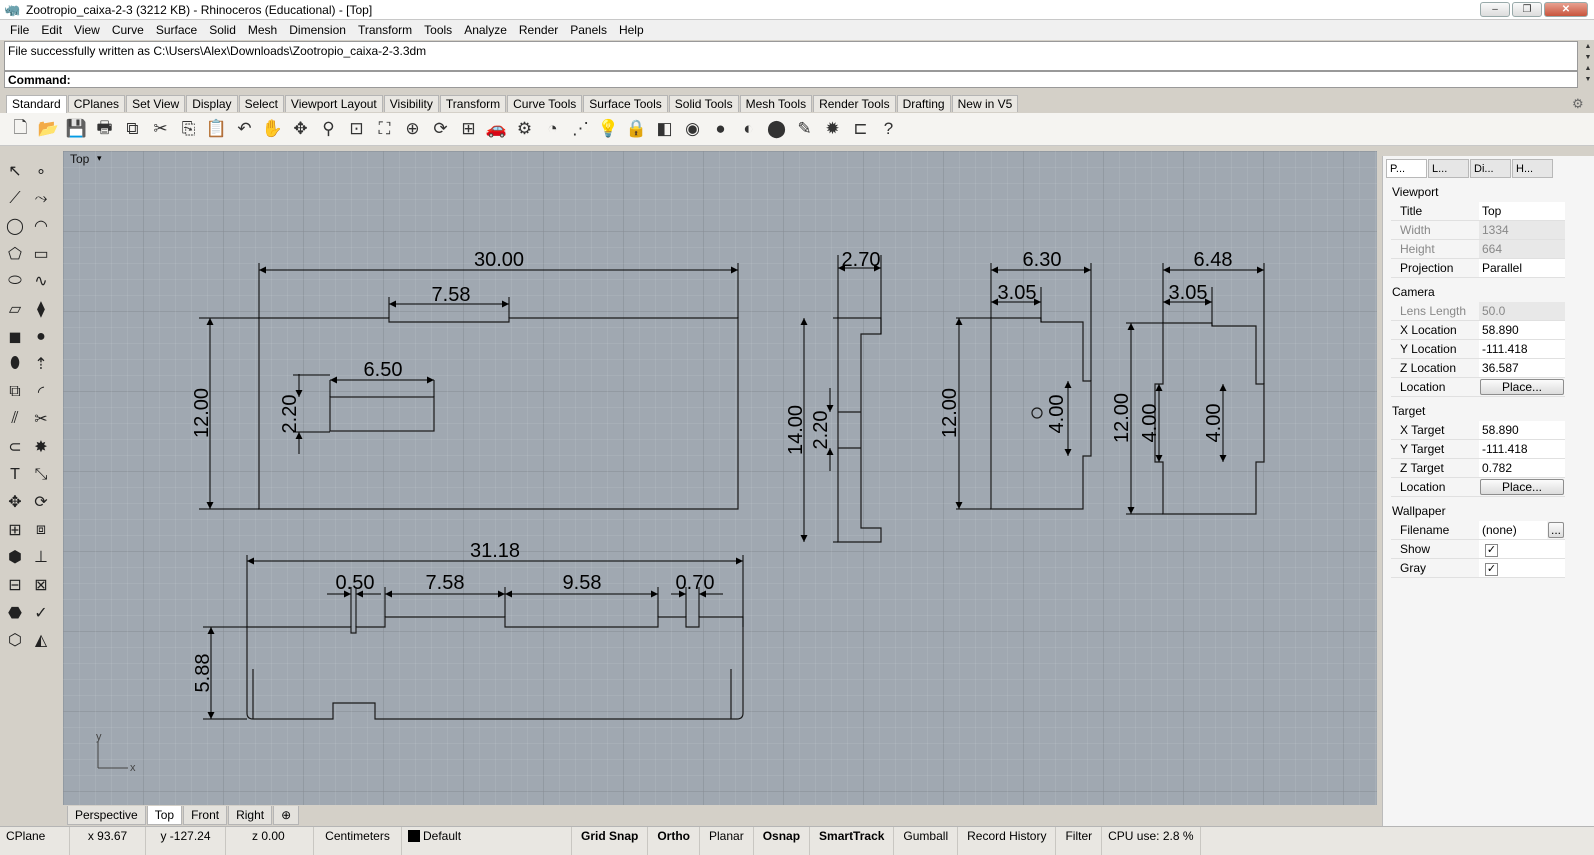 The height and width of the screenshot is (855, 1594). I want to click on move-view-icon: ✥, so click(300, 129).